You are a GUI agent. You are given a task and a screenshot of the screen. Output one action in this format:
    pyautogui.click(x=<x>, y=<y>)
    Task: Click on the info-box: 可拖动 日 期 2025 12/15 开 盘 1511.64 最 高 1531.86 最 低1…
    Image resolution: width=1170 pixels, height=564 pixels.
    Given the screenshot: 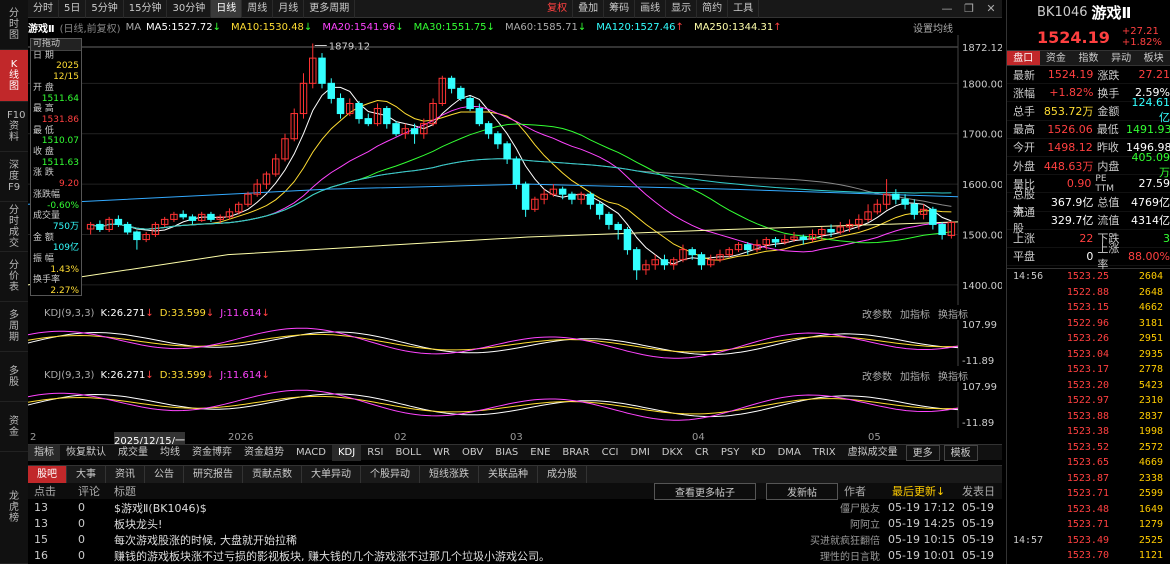 What is the action you would take?
    pyautogui.click(x=56, y=167)
    